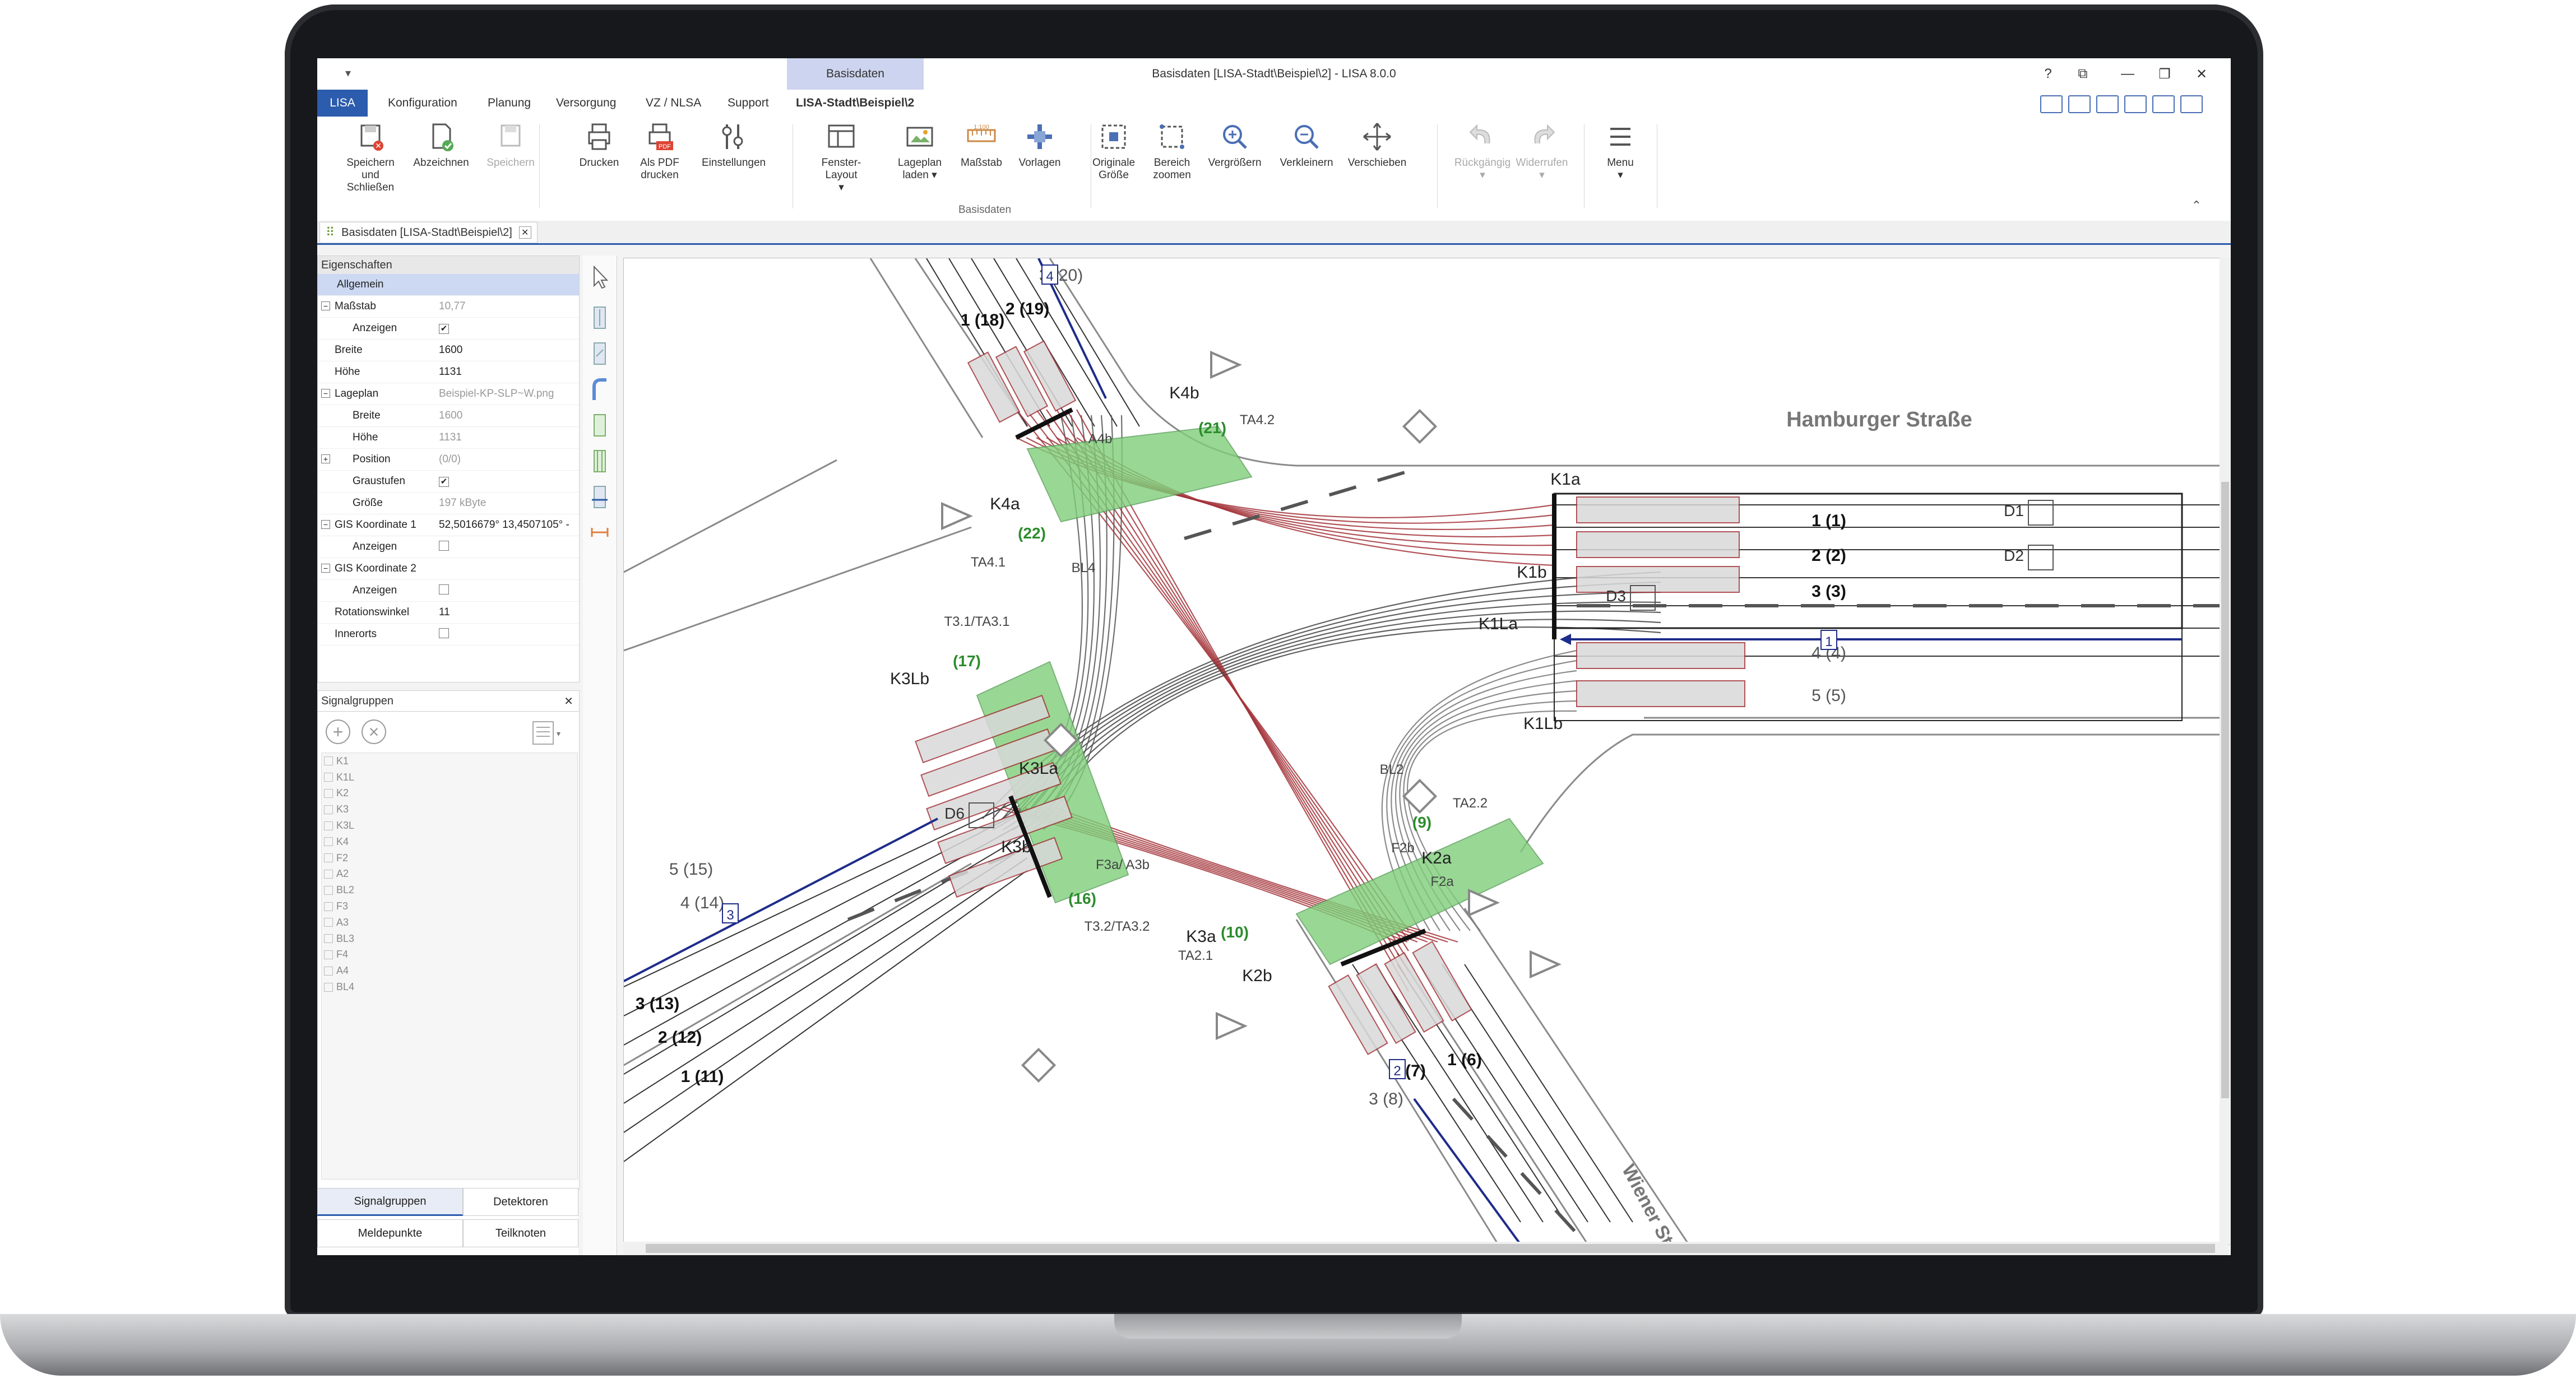 This screenshot has height=1393, width=2576. What do you see at coordinates (600, 497) in the screenshot?
I see `stop-line-tool-icon` at bounding box center [600, 497].